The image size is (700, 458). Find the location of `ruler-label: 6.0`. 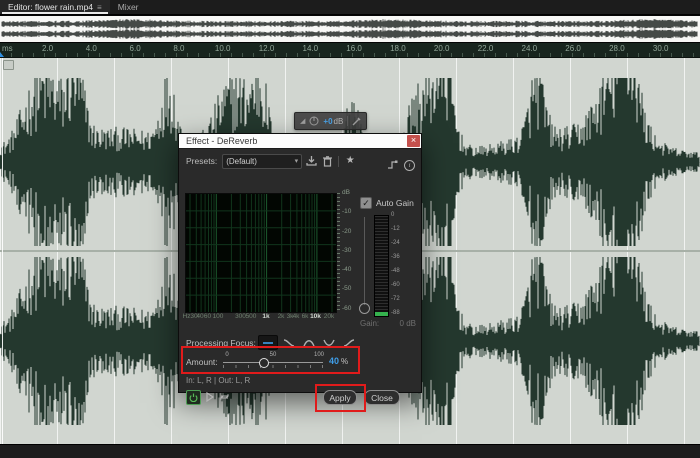

ruler-label: 6.0 is located at coordinates (135, 48).